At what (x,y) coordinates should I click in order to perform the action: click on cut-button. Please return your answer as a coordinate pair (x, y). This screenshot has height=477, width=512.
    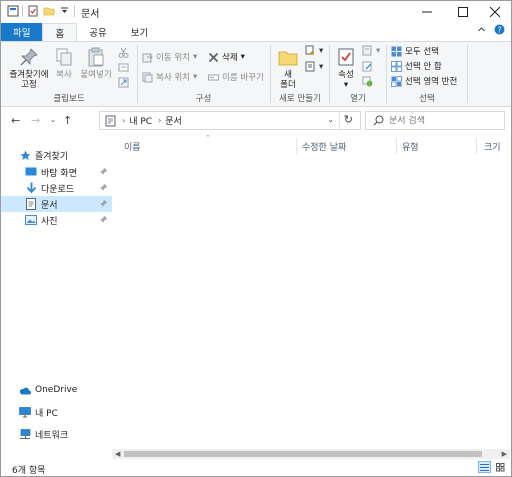
    Looking at the image, I should click on (123, 52).